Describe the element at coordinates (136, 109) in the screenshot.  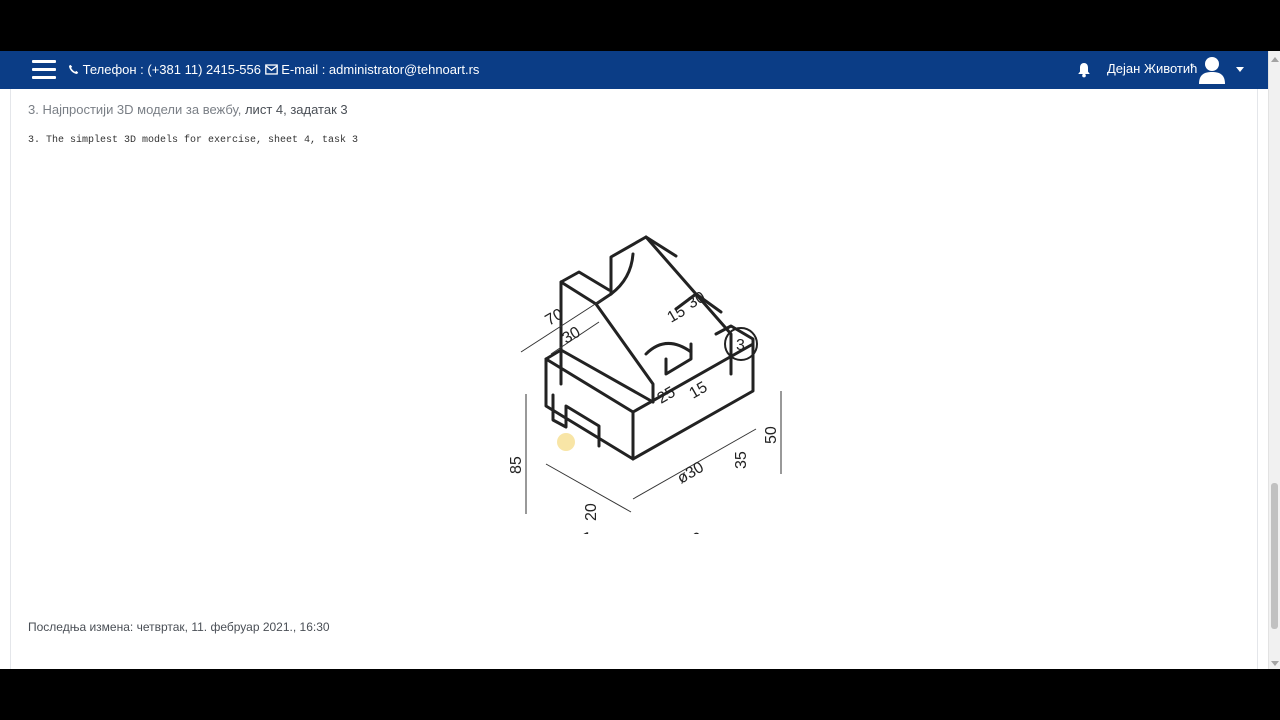
I see `task-title-prefix: 3. Најпростији 3D модели за вежбу,` at that location.